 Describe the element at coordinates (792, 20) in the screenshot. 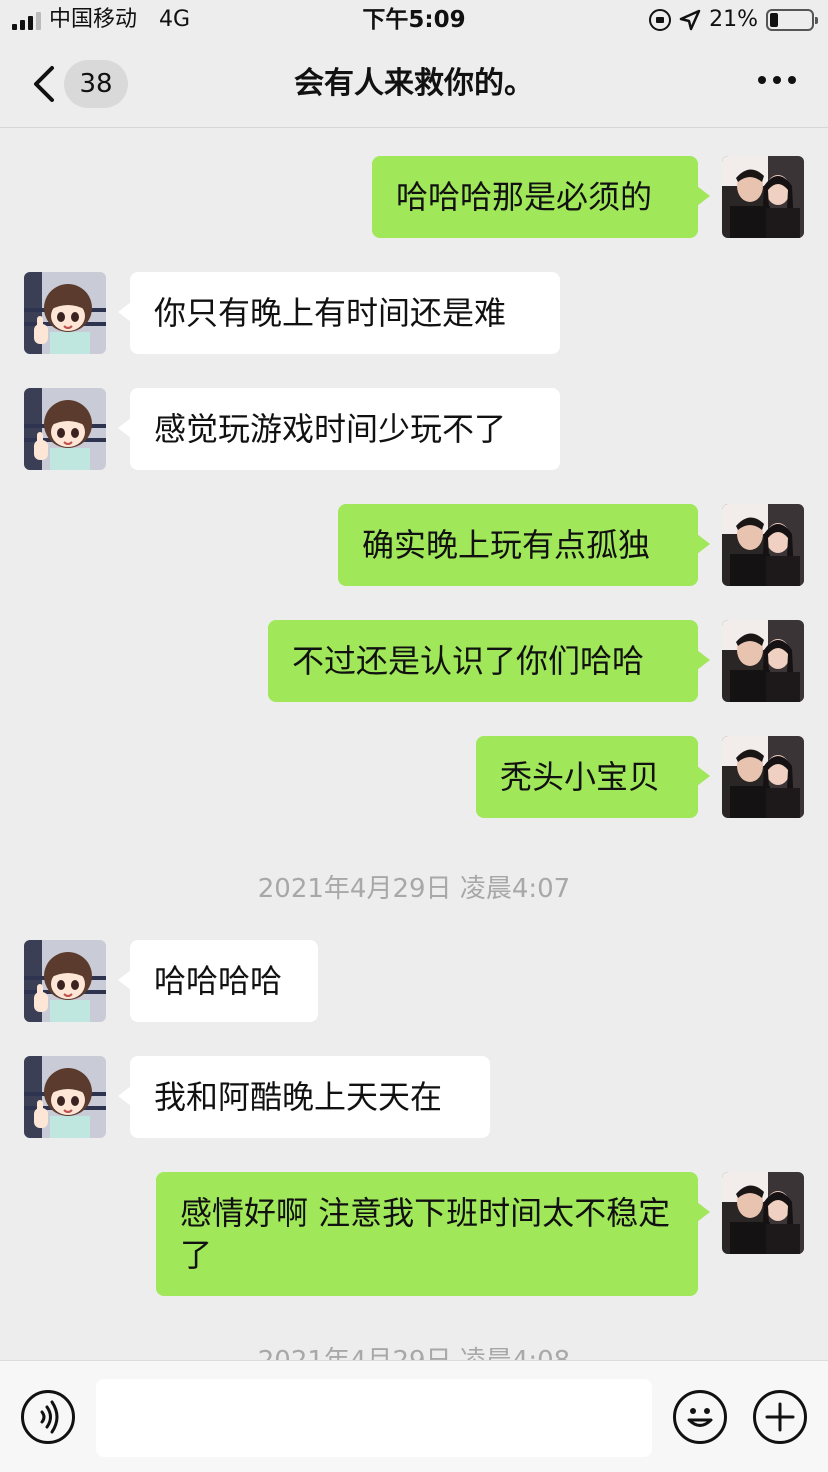

I see `battery-icon` at that location.